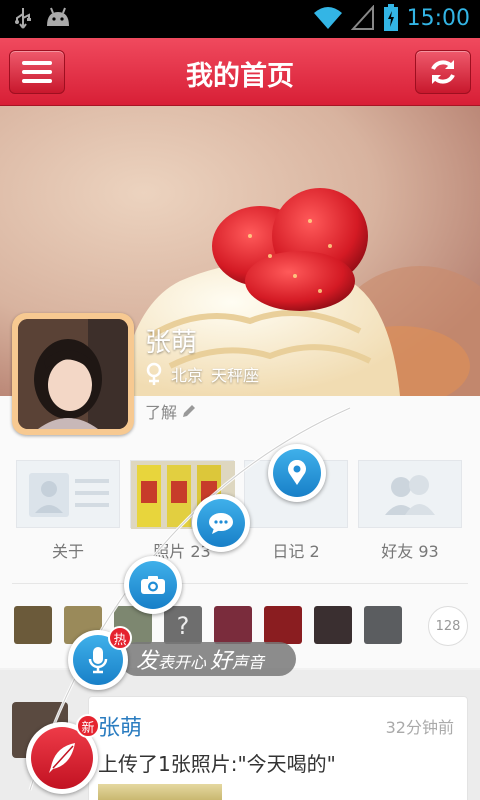 The image size is (480, 800). Describe the element at coordinates (88, 726) in the screenshot. I see `new-badge: 新` at that location.